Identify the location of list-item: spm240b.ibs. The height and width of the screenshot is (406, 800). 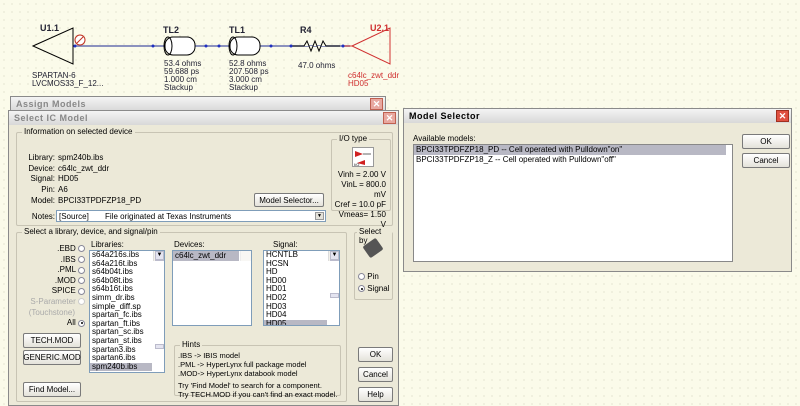
(121, 367).